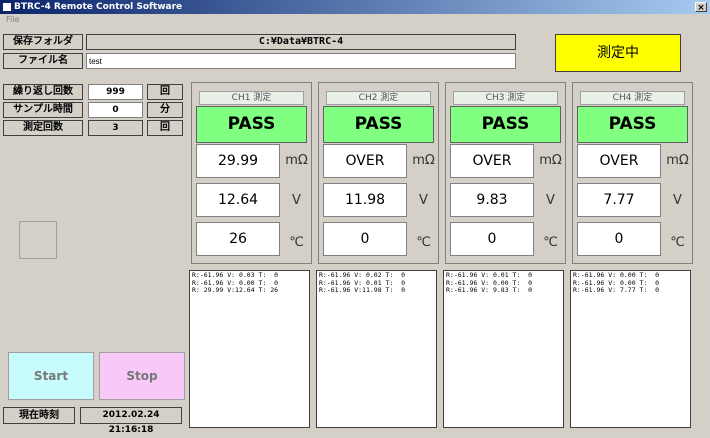 The image size is (710, 438). I want to click on sample-time-unit: 分, so click(165, 110).